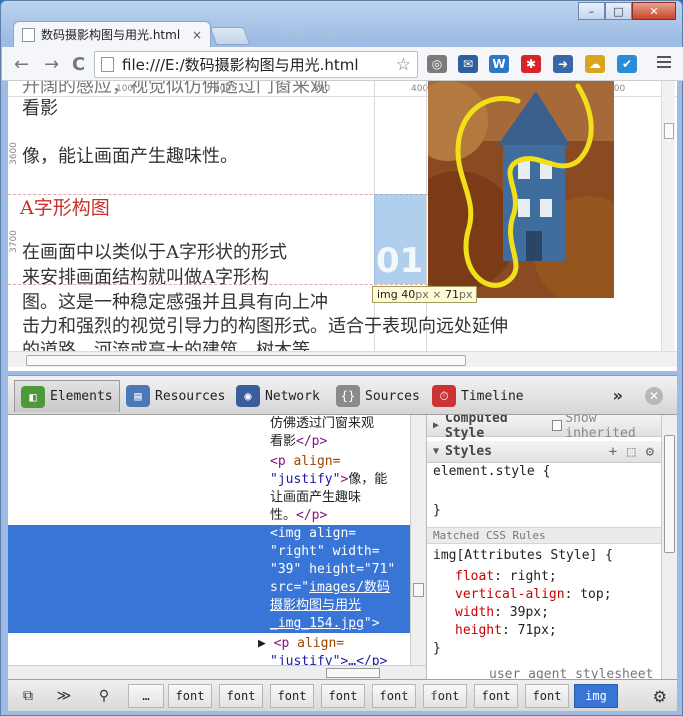 This screenshot has height=716, width=683. What do you see at coordinates (571, 673) in the screenshot?
I see `user-agent-label: user agent stylesheet` at bounding box center [571, 673].